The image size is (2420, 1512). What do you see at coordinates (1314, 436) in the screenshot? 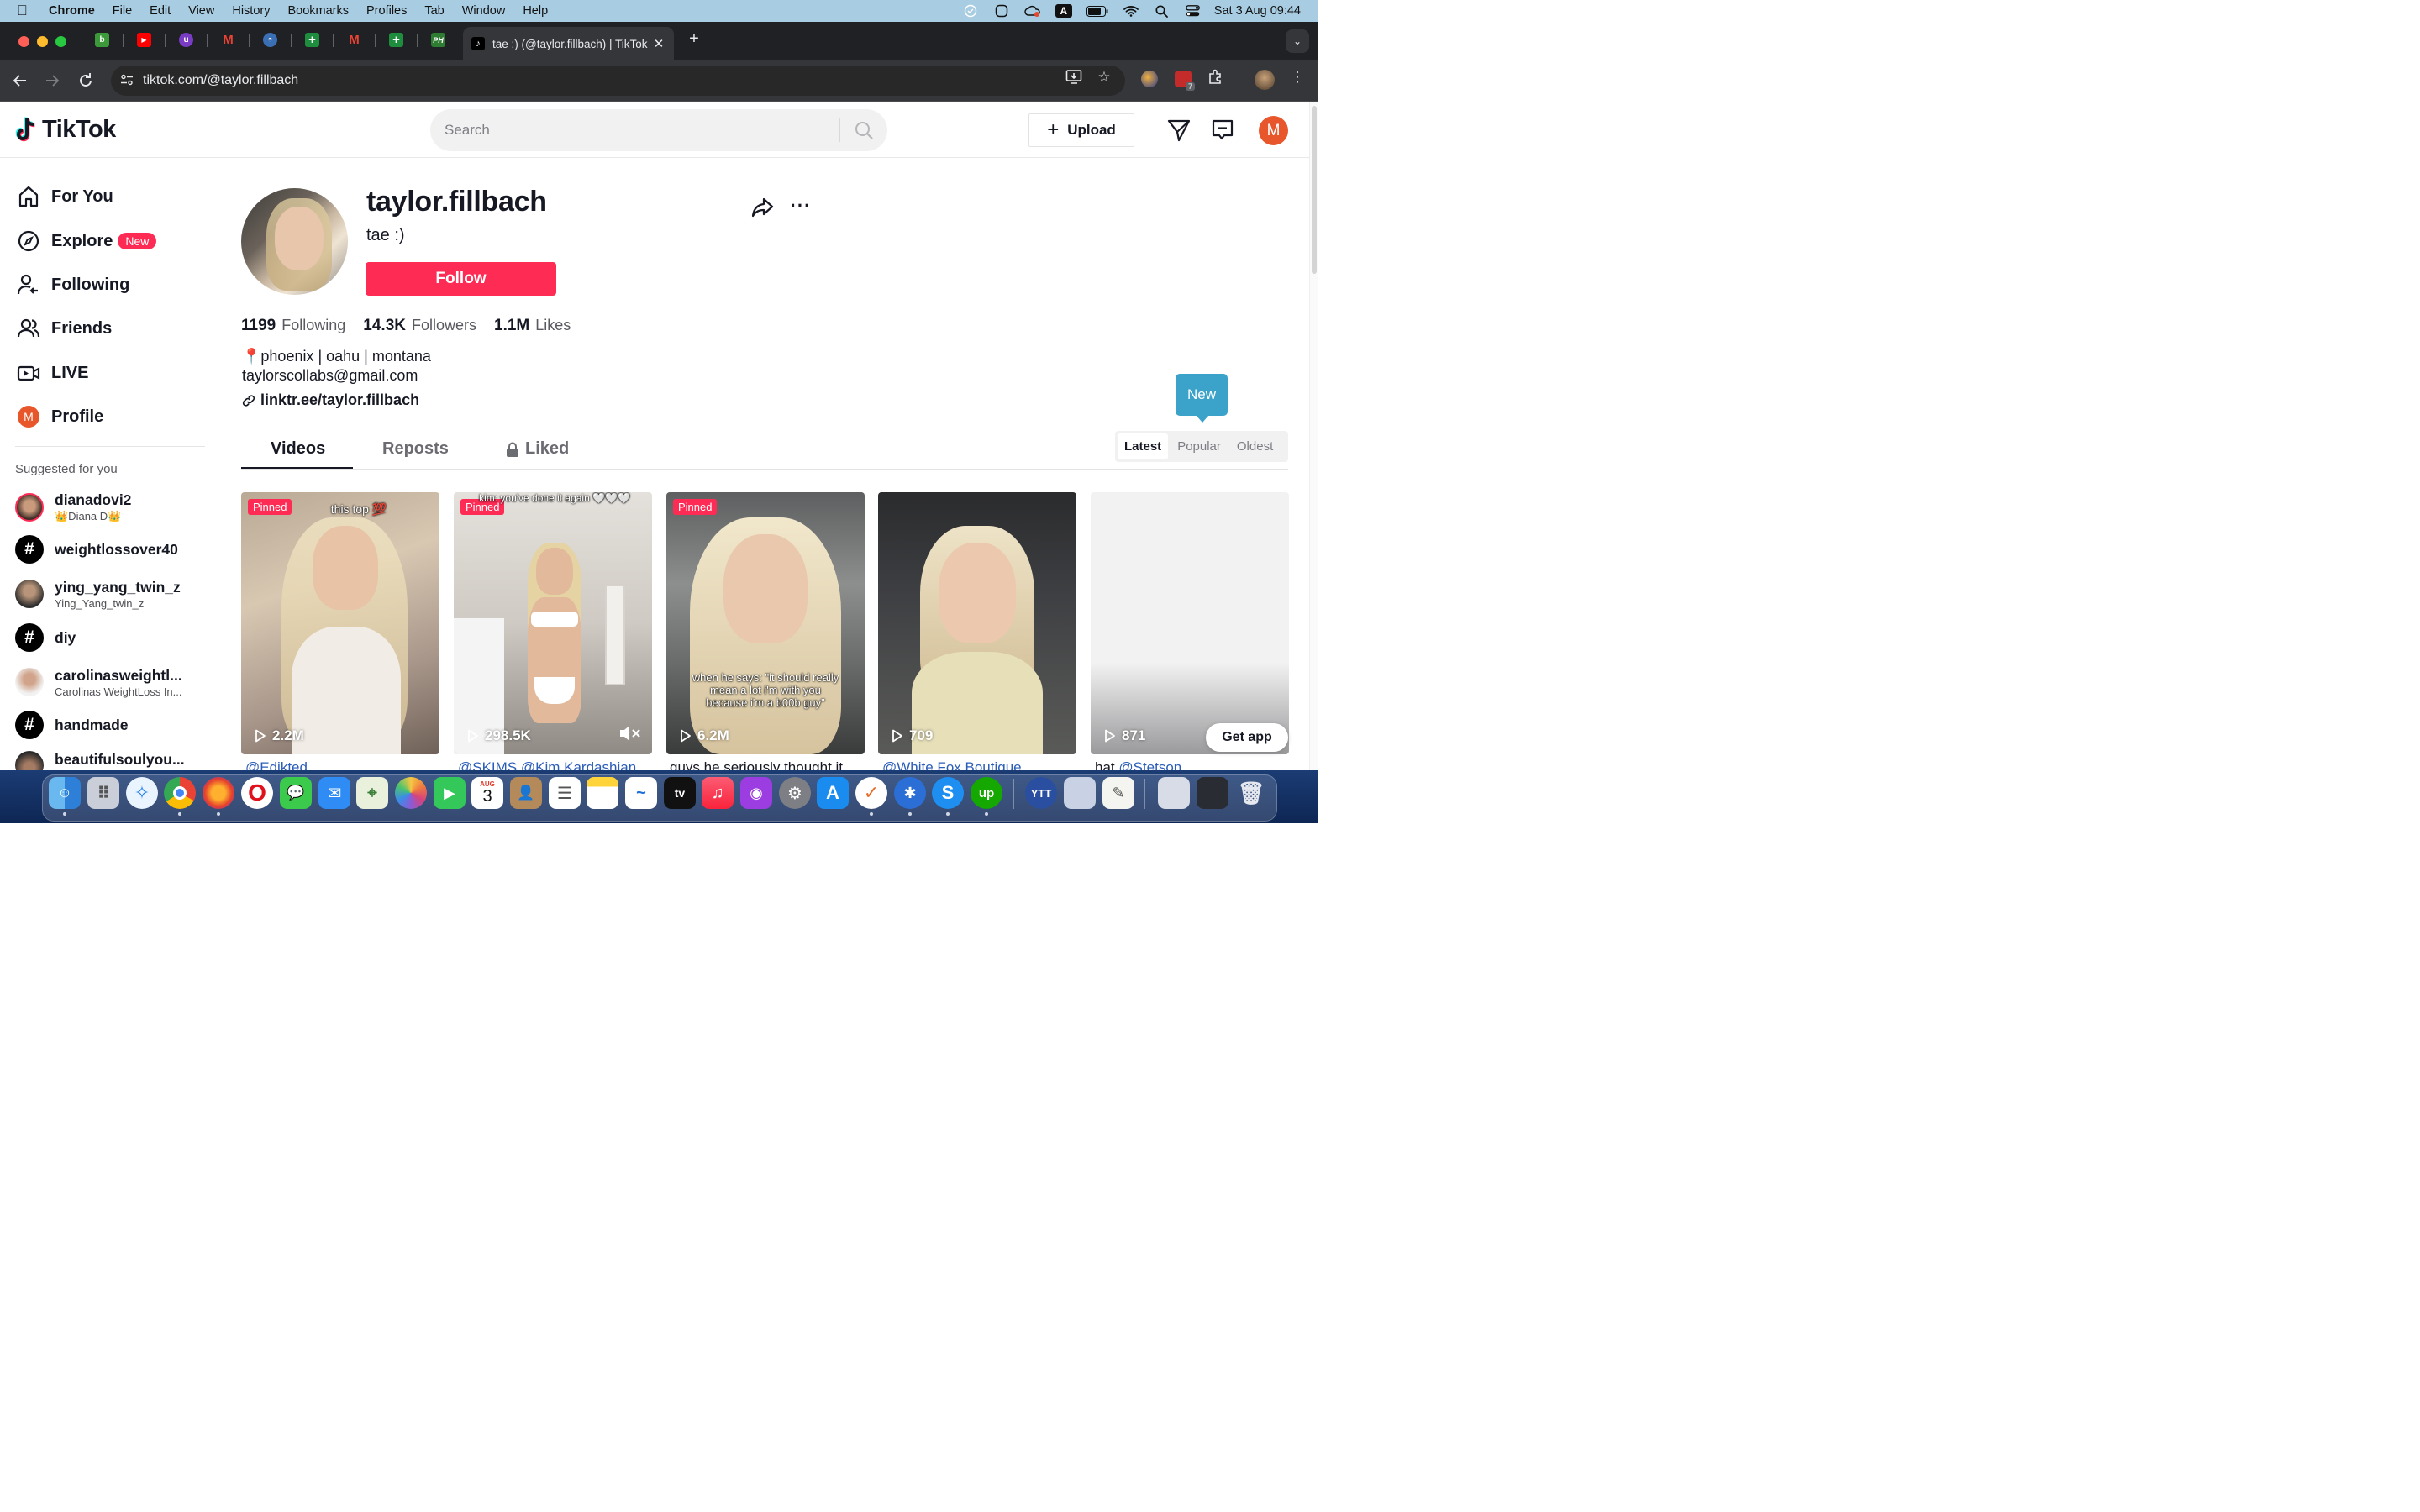
I see `page-scrollbar` at bounding box center [1314, 436].